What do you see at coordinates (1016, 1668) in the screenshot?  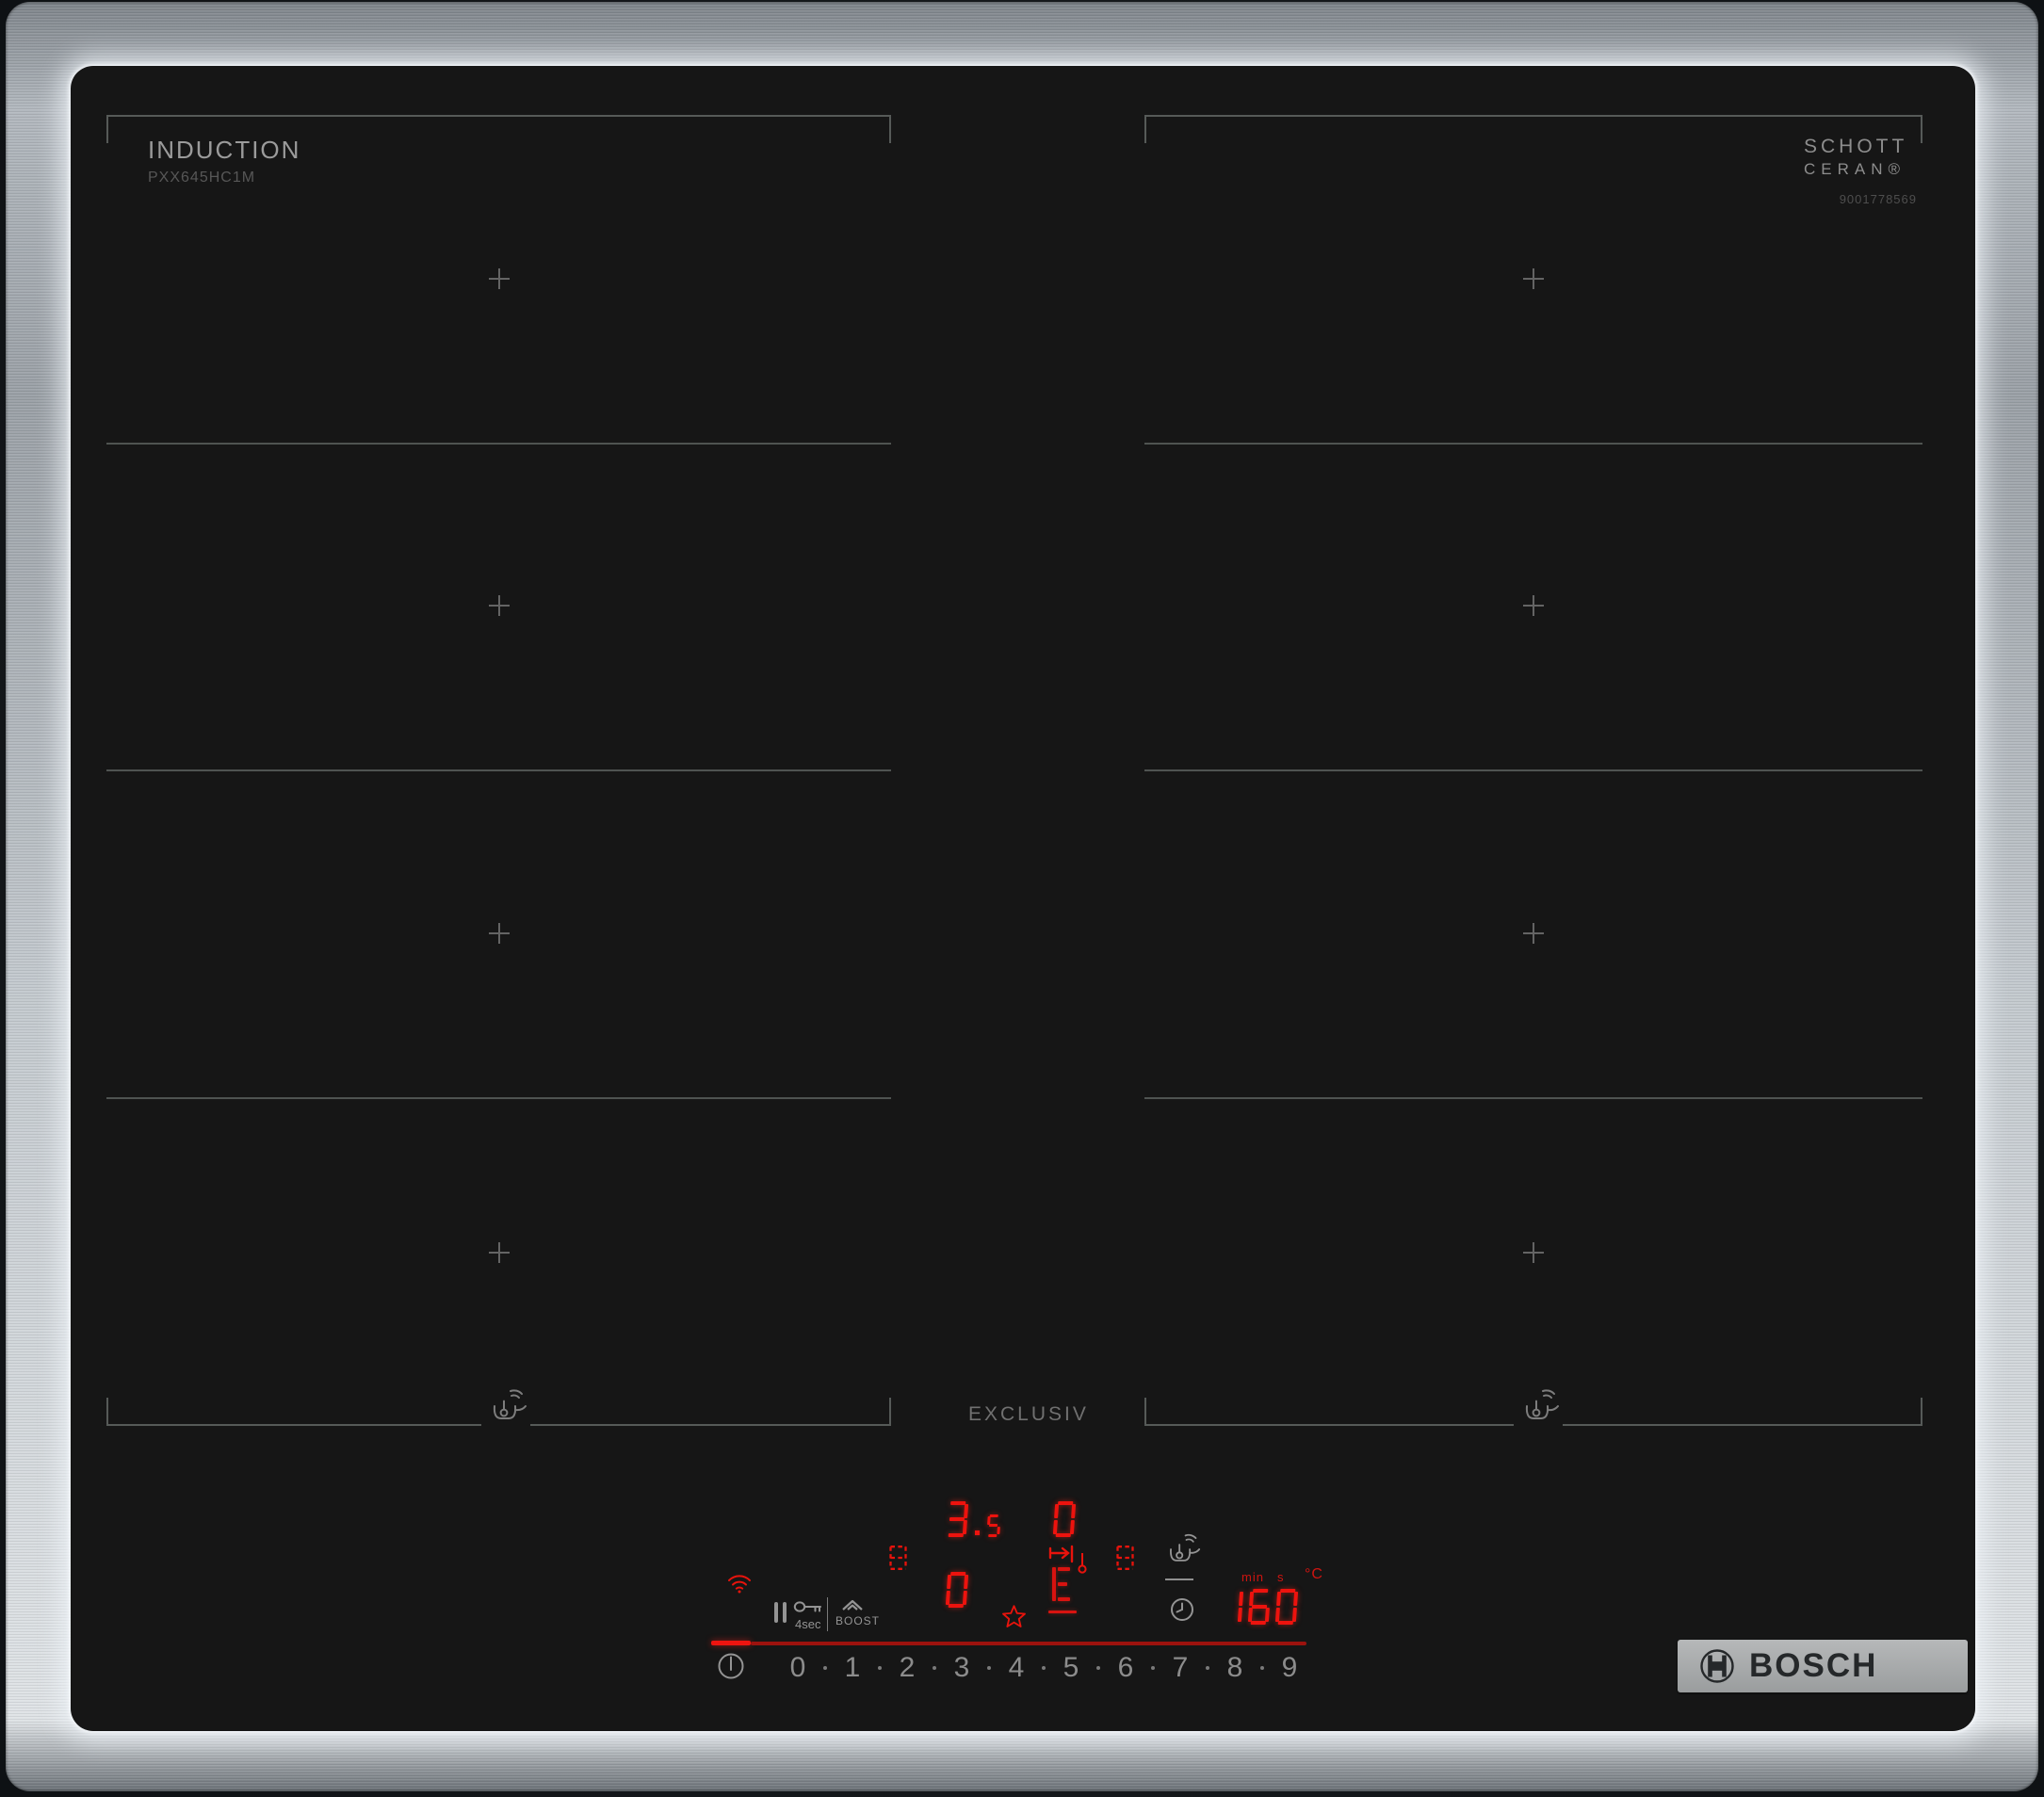 I see `power-level-4: 4` at bounding box center [1016, 1668].